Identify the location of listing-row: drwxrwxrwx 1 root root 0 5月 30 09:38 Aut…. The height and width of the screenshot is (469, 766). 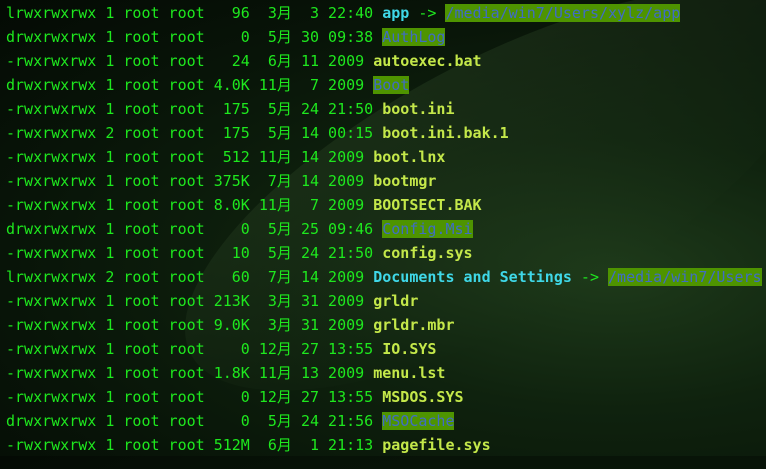
(384, 37).